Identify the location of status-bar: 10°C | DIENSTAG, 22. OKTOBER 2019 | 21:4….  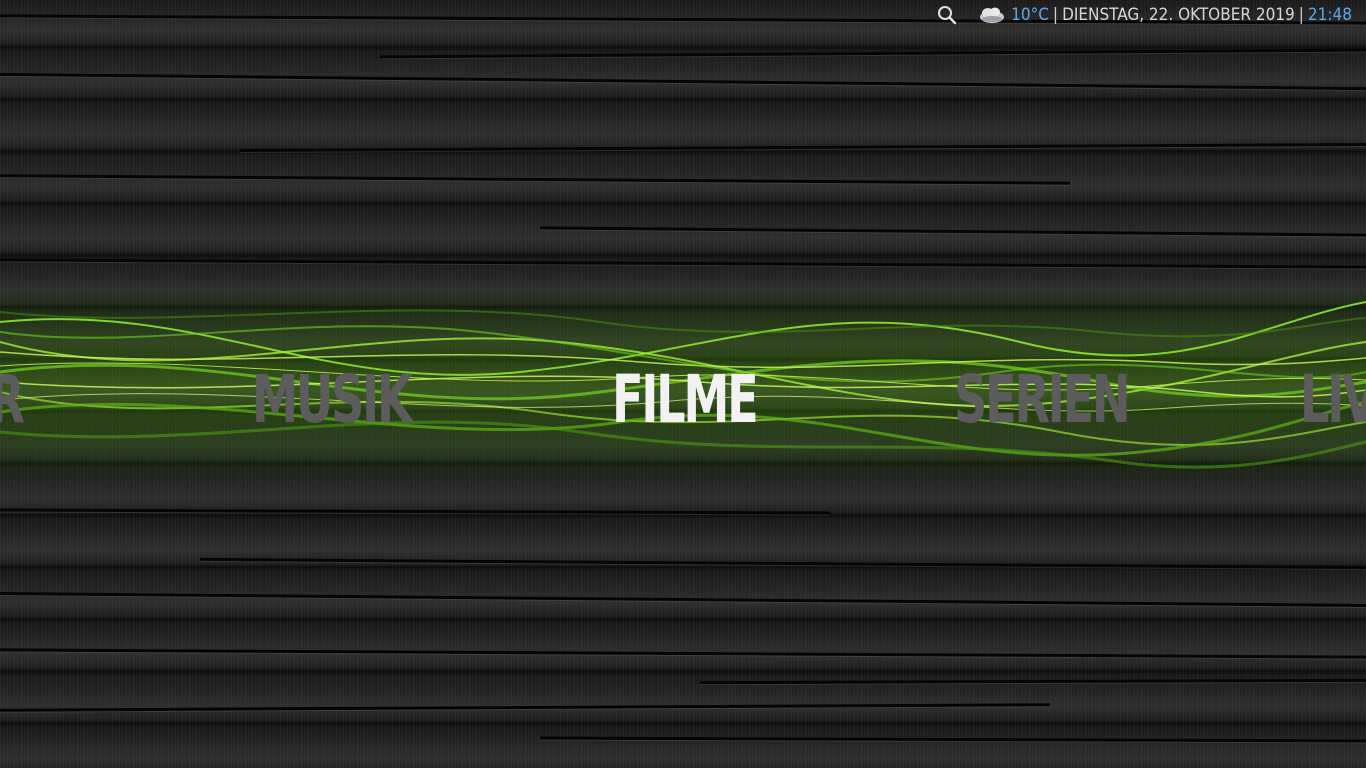
(1144, 15).